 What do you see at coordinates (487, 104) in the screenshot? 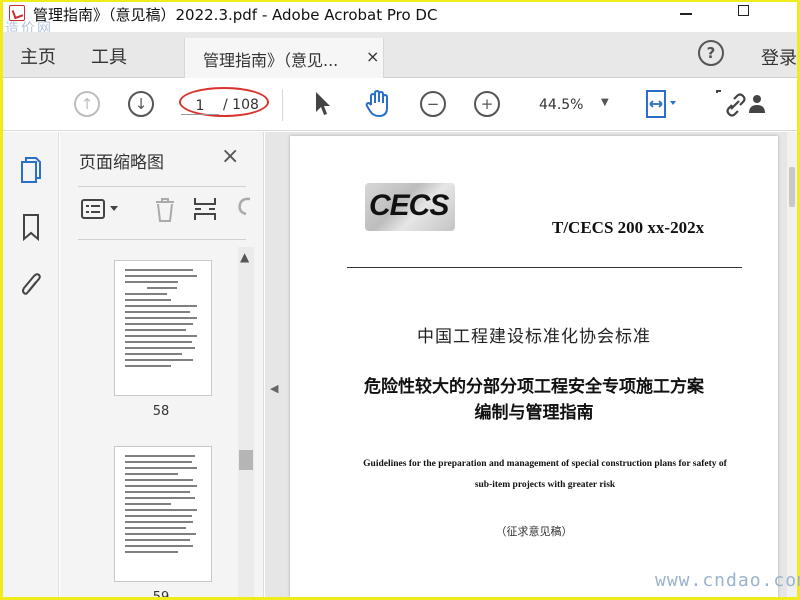
I see `zoom-in-icon: +` at bounding box center [487, 104].